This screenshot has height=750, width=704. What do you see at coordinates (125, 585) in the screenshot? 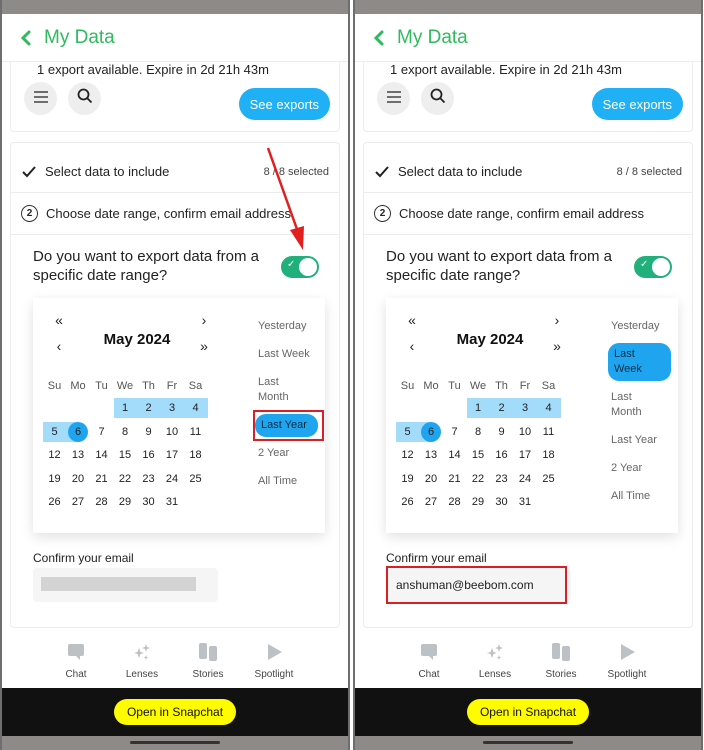
I see `email-field` at bounding box center [125, 585].